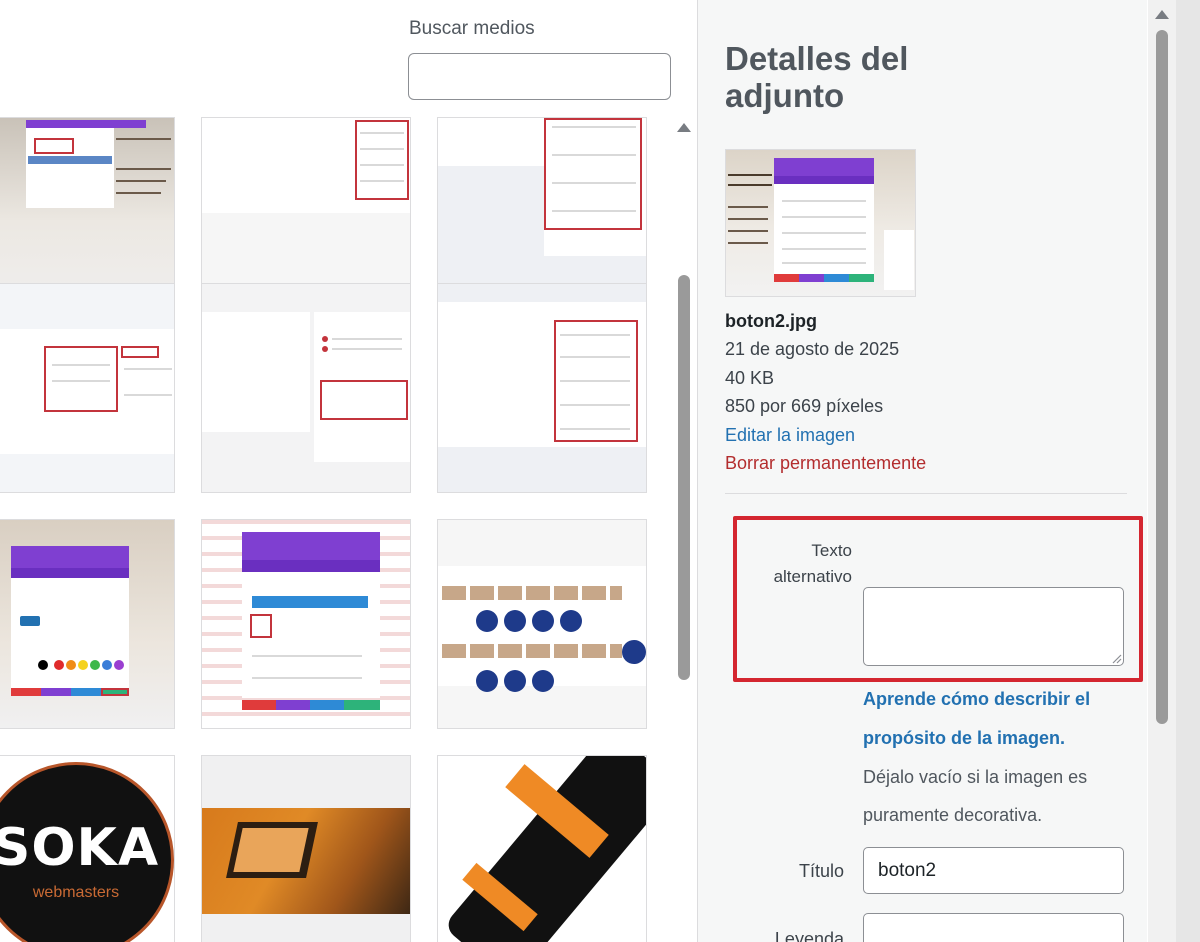  What do you see at coordinates (820, 223) in the screenshot?
I see `attachment-preview` at bounding box center [820, 223].